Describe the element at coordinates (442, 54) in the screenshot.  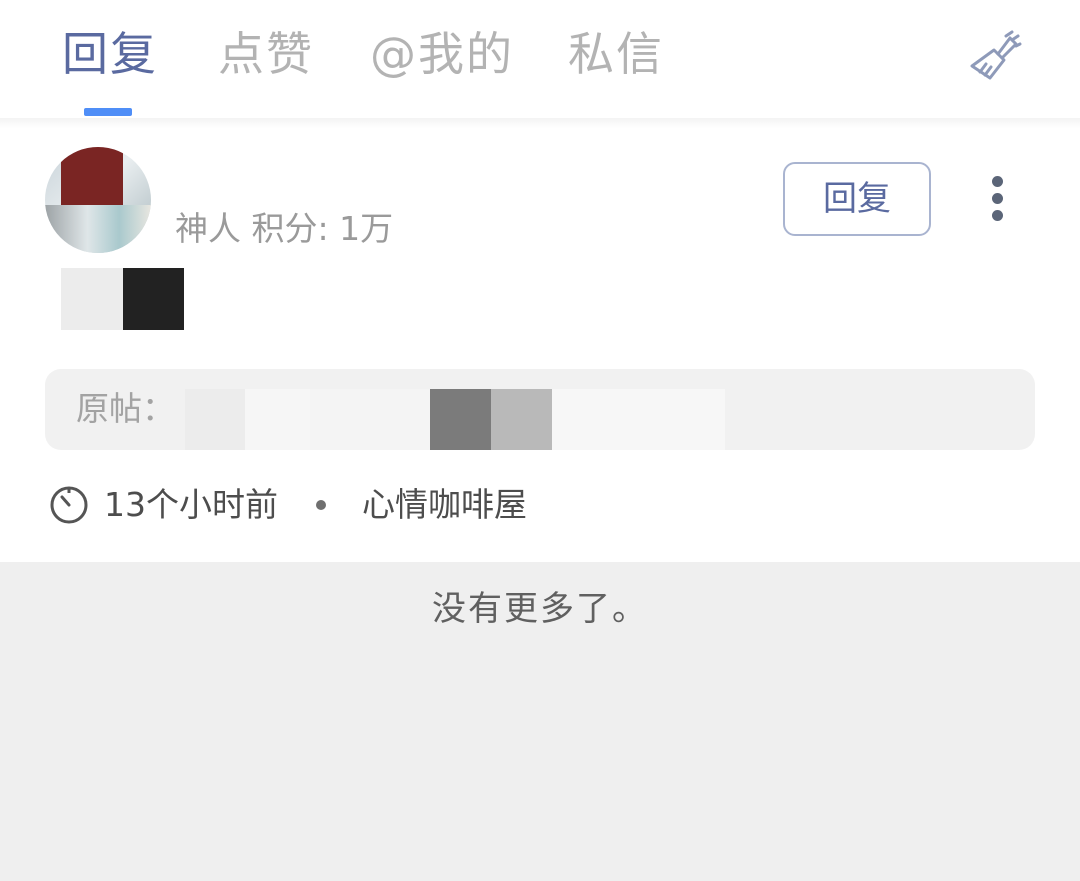
I see `tab-at-me: @我的` at that location.